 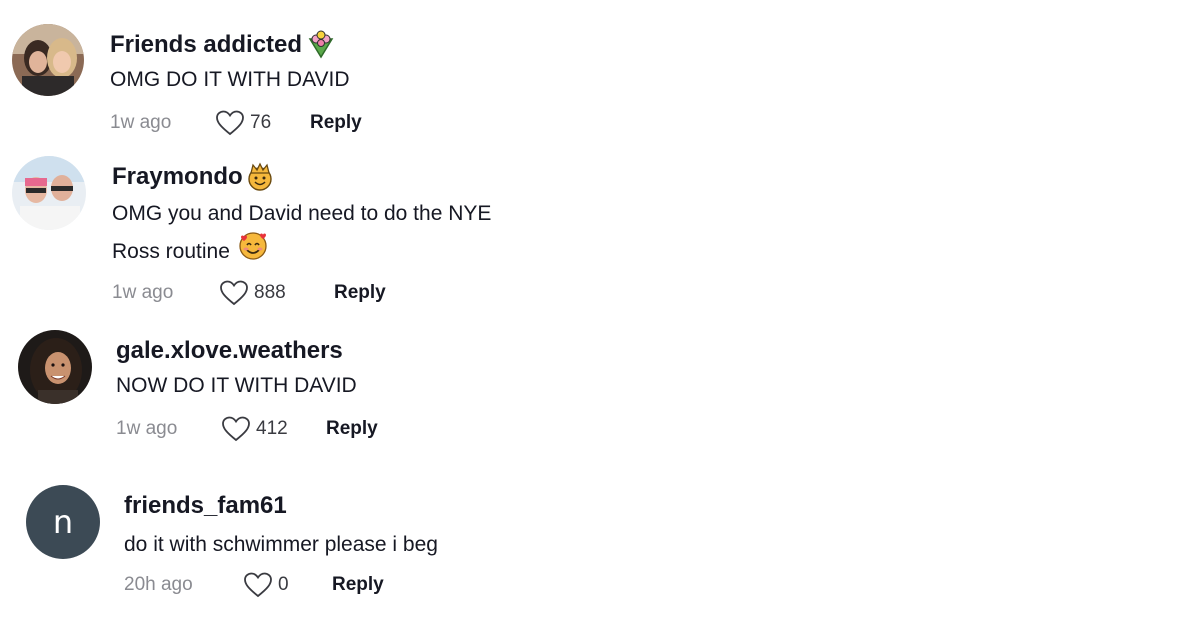 I want to click on comment-meta: 1w ago 888 Reply, so click(x=249, y=293).